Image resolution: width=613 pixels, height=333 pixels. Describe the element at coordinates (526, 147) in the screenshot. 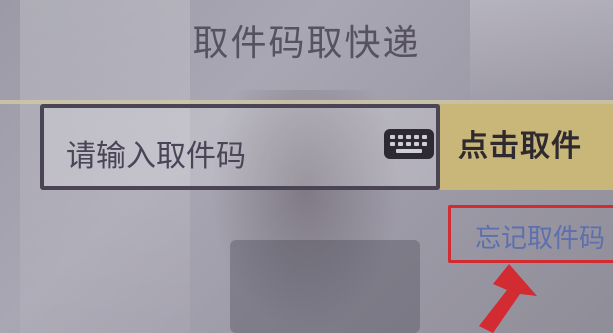

I see `pickup-button: 点击取件` at that location.